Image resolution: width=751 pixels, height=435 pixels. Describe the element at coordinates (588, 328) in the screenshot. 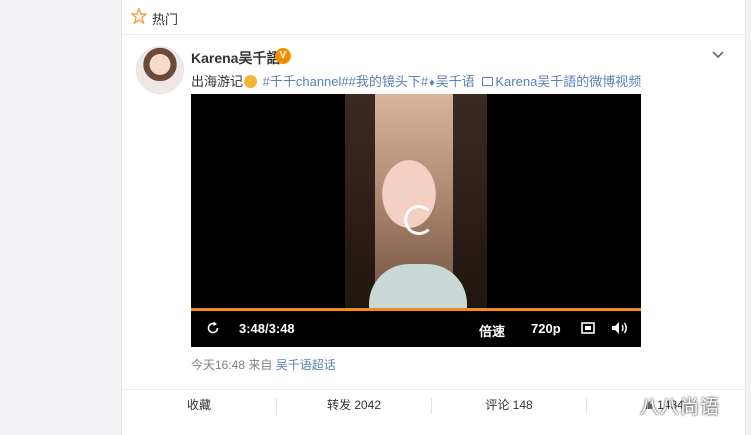

I see `fullscreen-icon` at that location.